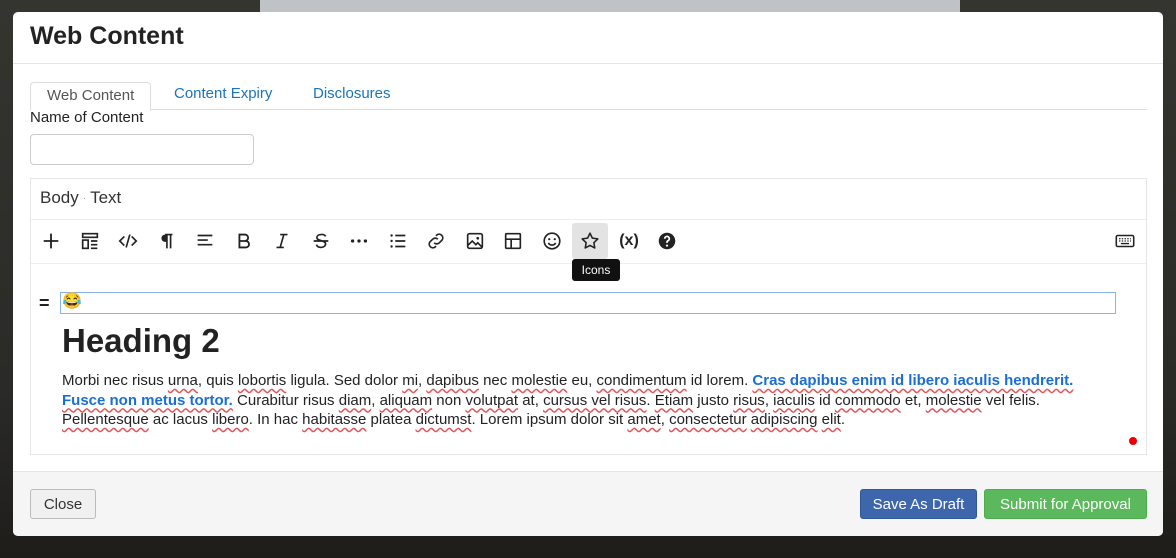 The width and height of the screenshot is (1176, 558). Describe the element at coordinates (352, 95) in the screenshot. I see `tab-disclosures: Disclosures` at that location.